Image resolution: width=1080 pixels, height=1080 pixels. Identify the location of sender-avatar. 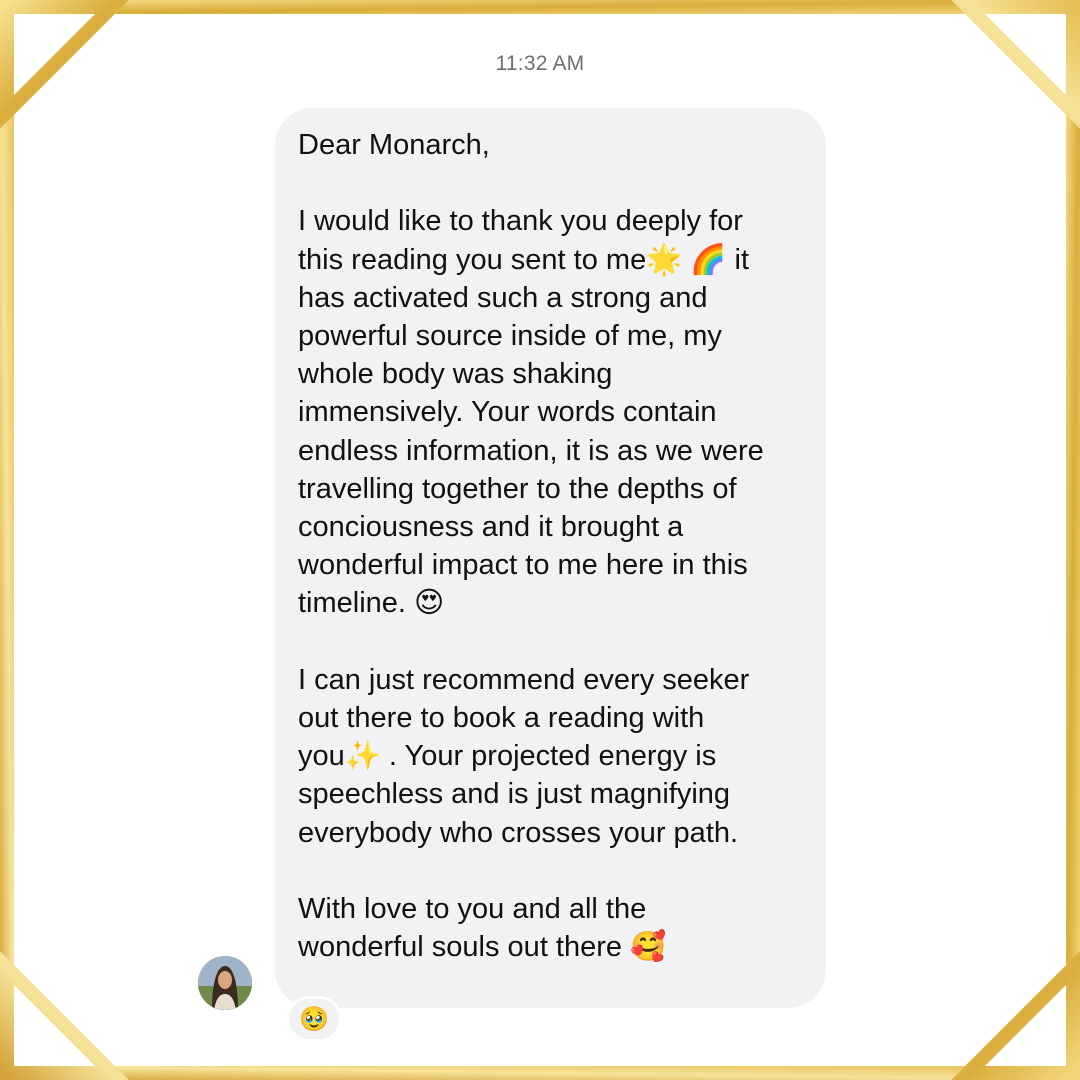
(225, 983).